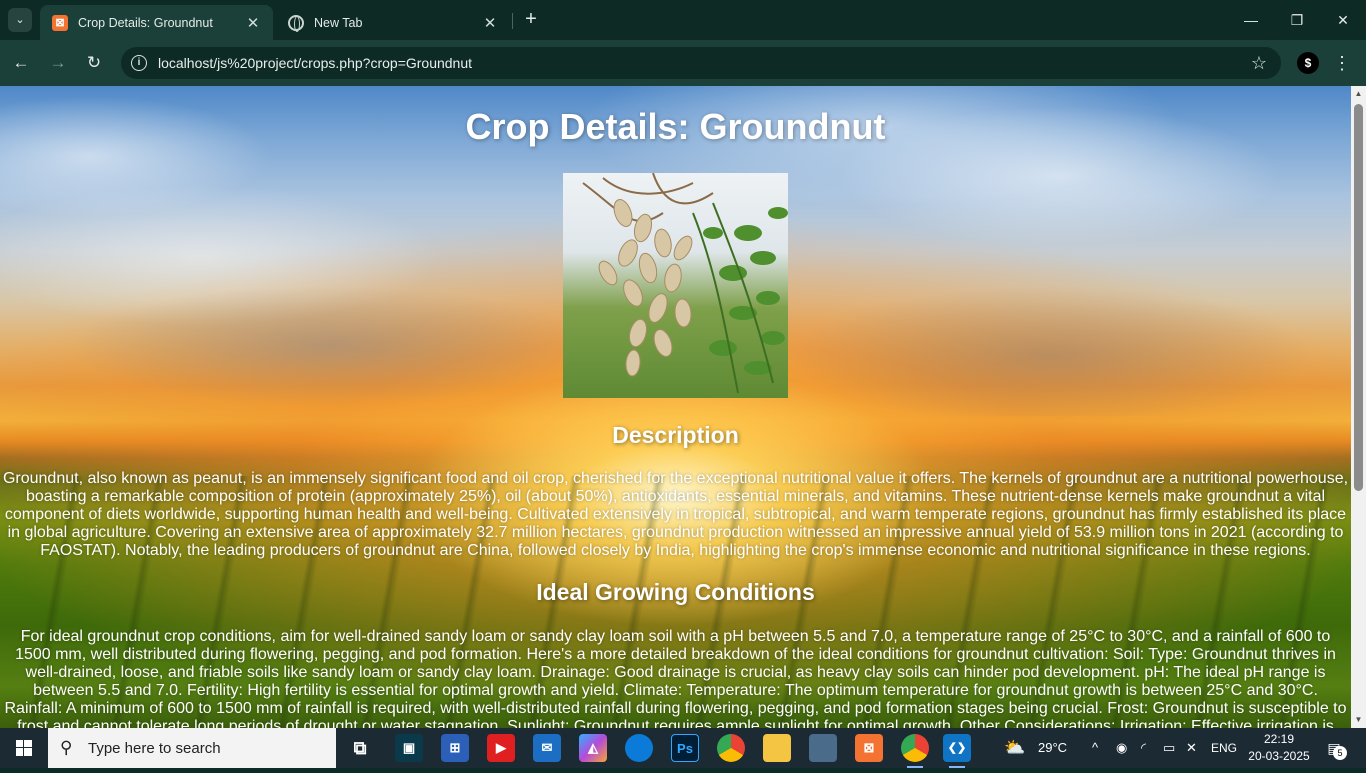  What do you see at coordinates (360, 748) in the screenshot?
I see `task-view-icon: ⧉` at bounding box center [360, 748].